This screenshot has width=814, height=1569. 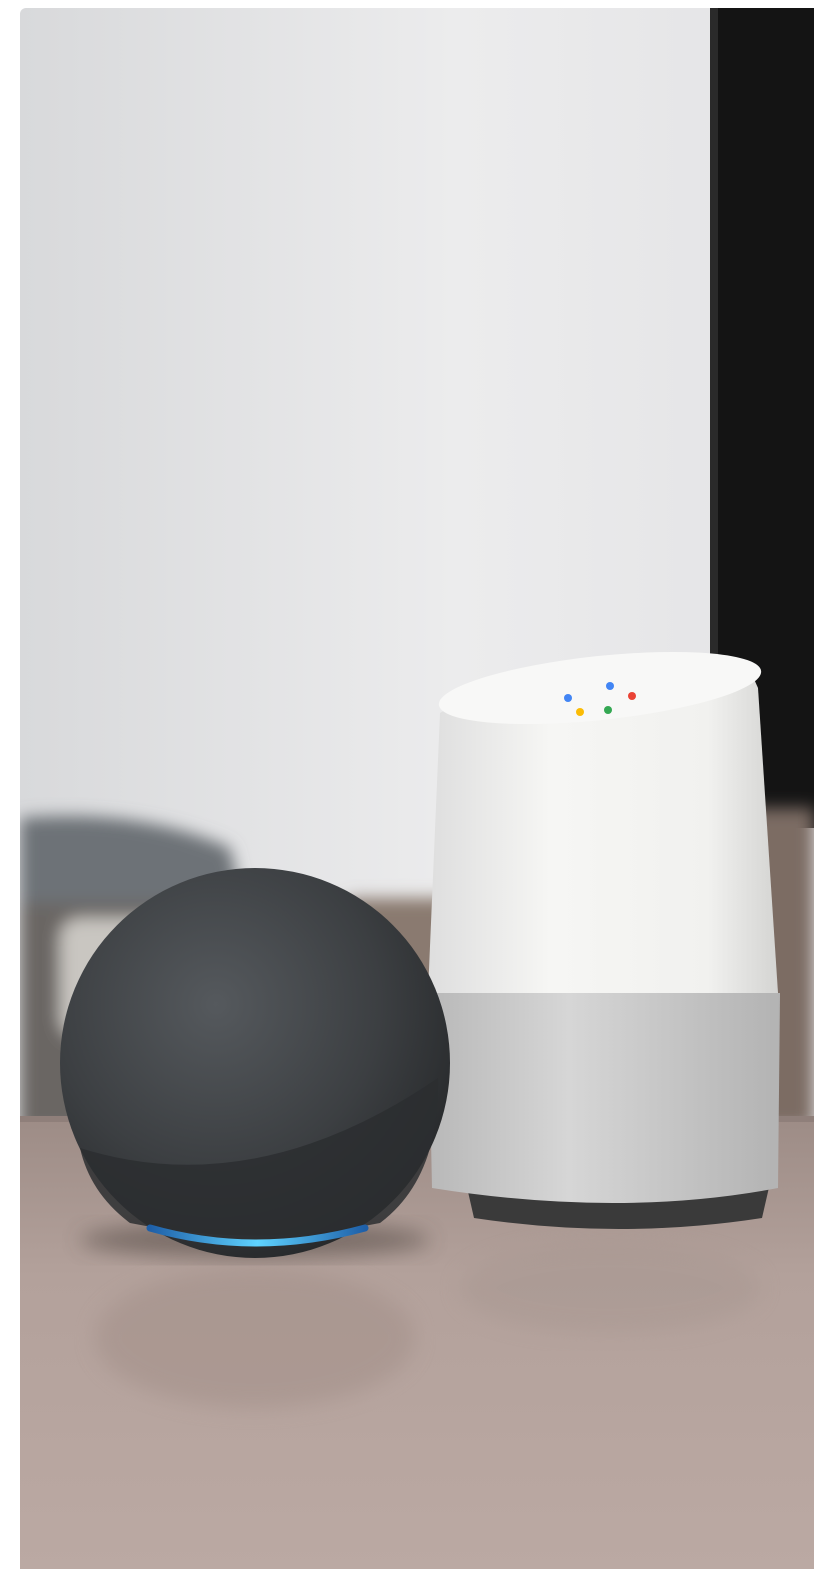 I want to click on led-yellow-icon, so click(x=580, y=712).